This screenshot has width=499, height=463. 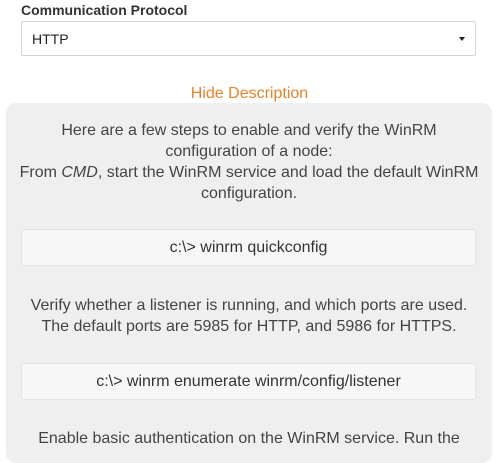 I want to click on code-block-quickconfig: c:\> winrm quickconfig, so click(x=248, y=247).